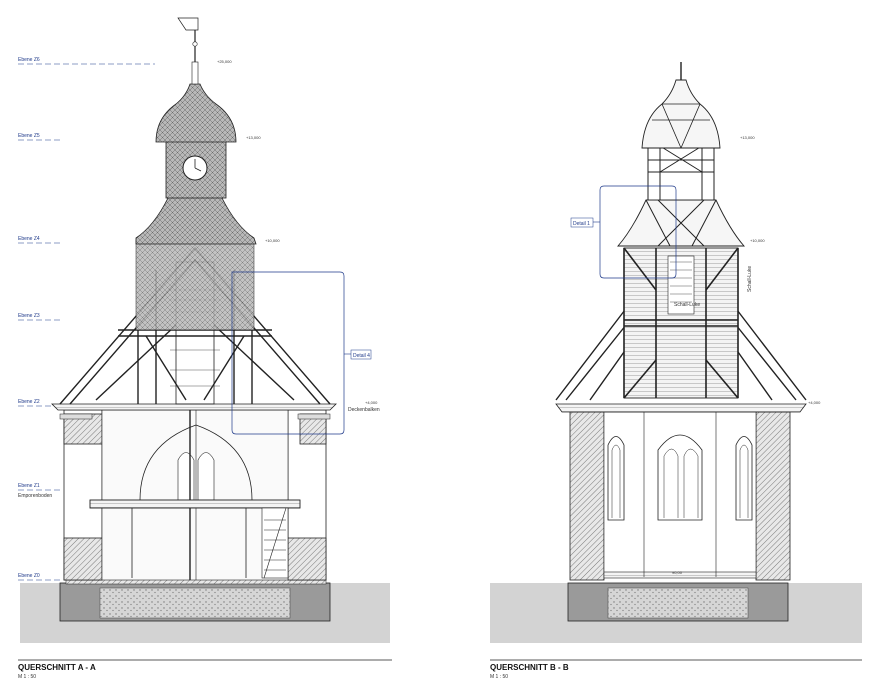 The width and height of the screenshot is (879, 682). Describe the element at coordinates (364, 410) in the screenshot. I see `decken-note: Deckenbalken` at that location.